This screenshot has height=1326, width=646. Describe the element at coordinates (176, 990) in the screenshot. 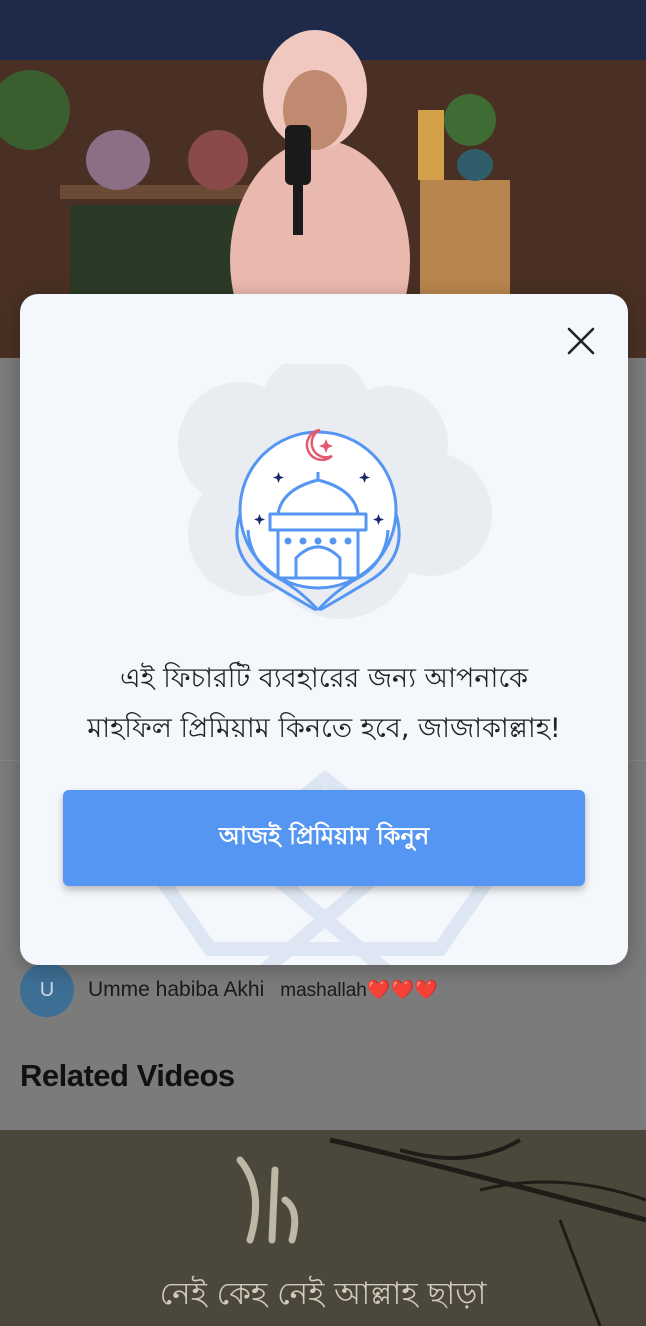

I see `comment-username: Umme habiba Akhi` at that location.